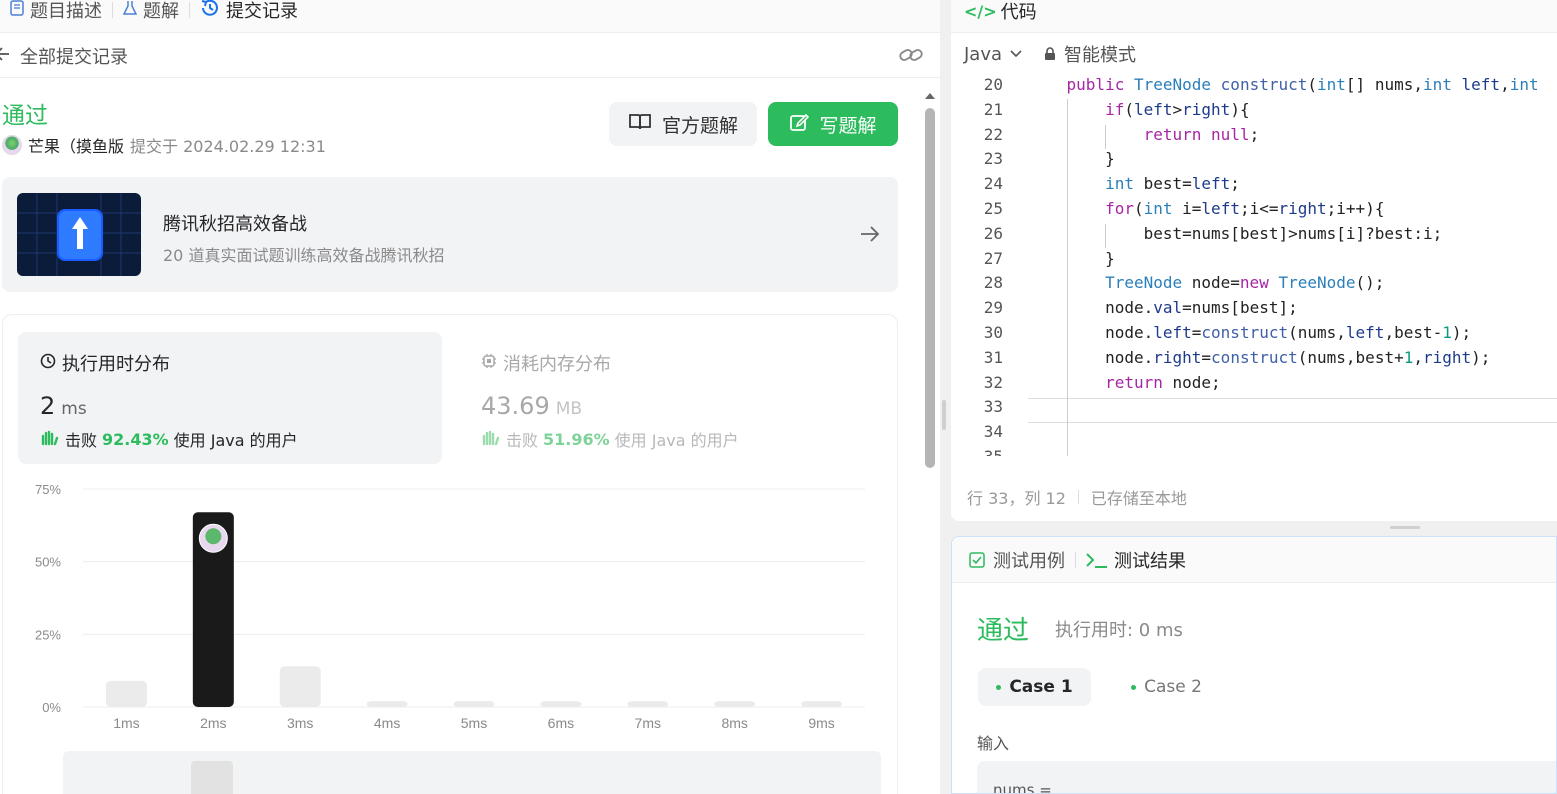 This screenshot has width=1557, height=794. I want to click on y-tick-label: 0%, so click(51, 707).